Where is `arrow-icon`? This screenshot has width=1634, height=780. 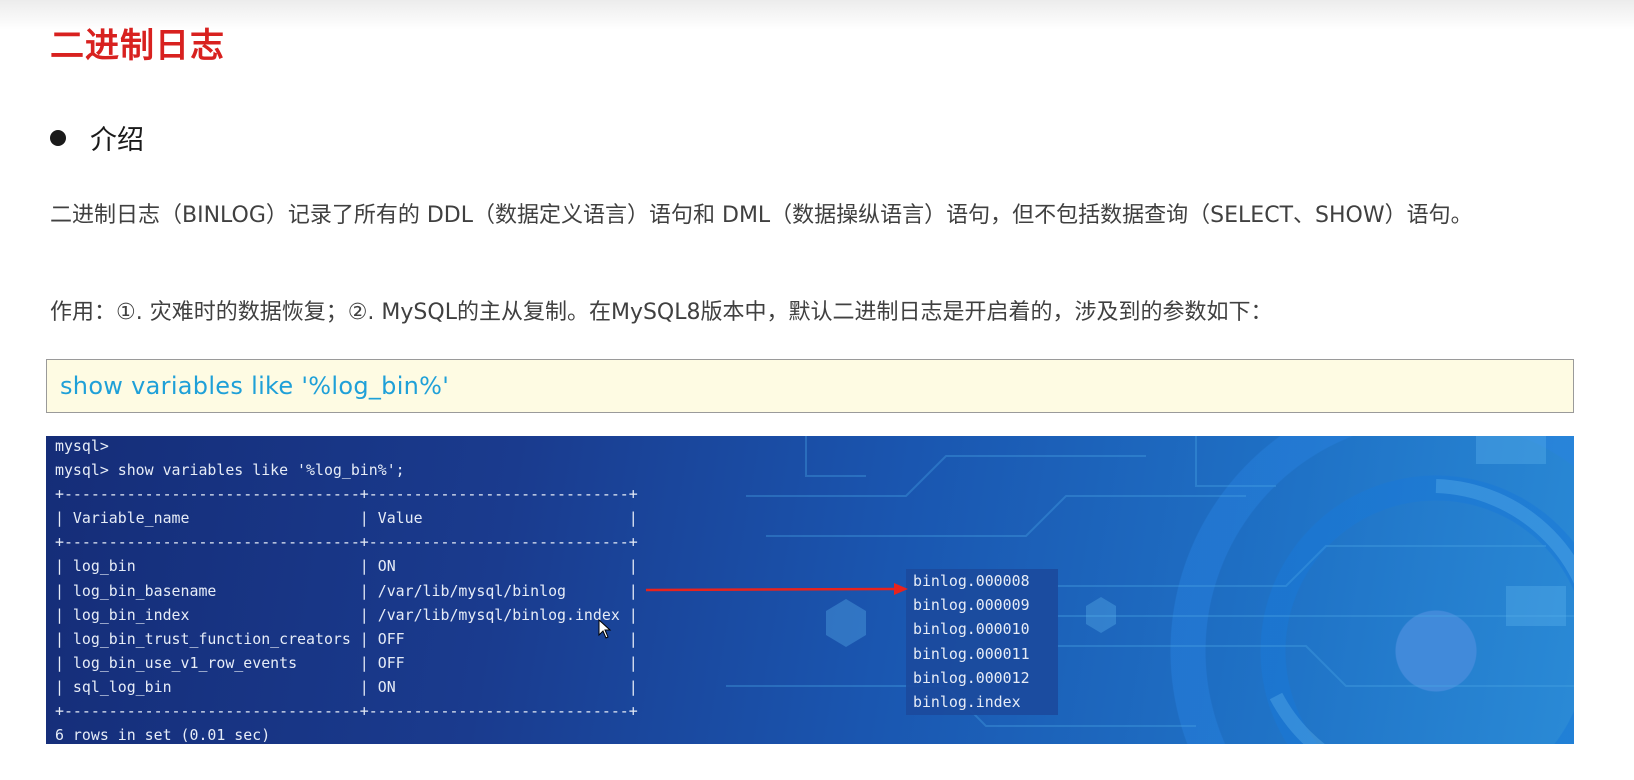
arrow-icon is located at coordinates (776, 589).